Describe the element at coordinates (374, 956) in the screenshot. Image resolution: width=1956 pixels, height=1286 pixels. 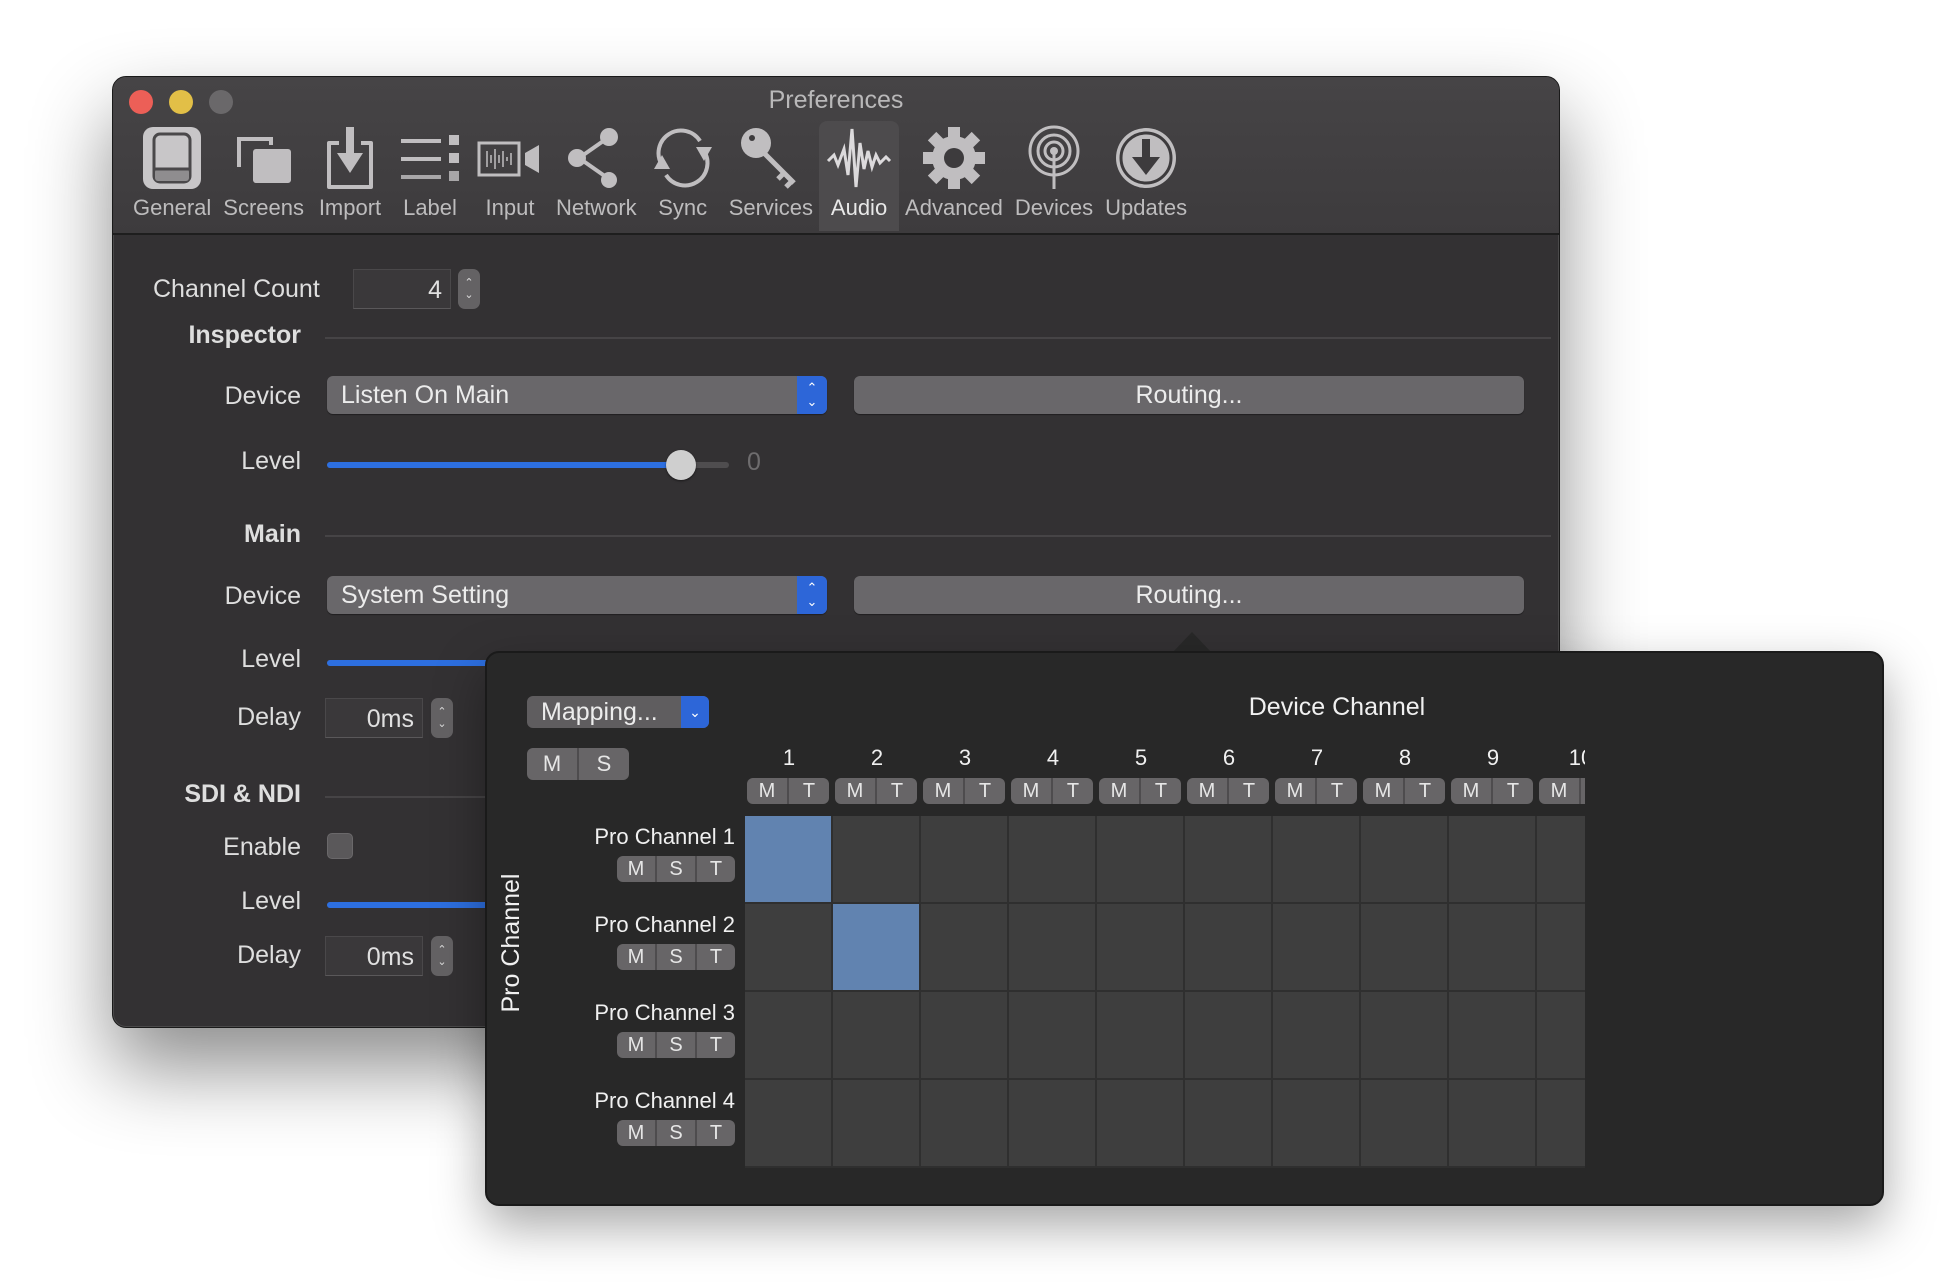
I see `sdi-delay-field: 0ms` at that location.